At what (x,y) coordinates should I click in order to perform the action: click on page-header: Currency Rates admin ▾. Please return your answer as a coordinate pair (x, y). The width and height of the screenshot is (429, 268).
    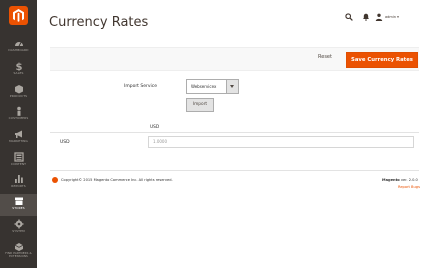
    Looking at the image, I should click on (233, 19).